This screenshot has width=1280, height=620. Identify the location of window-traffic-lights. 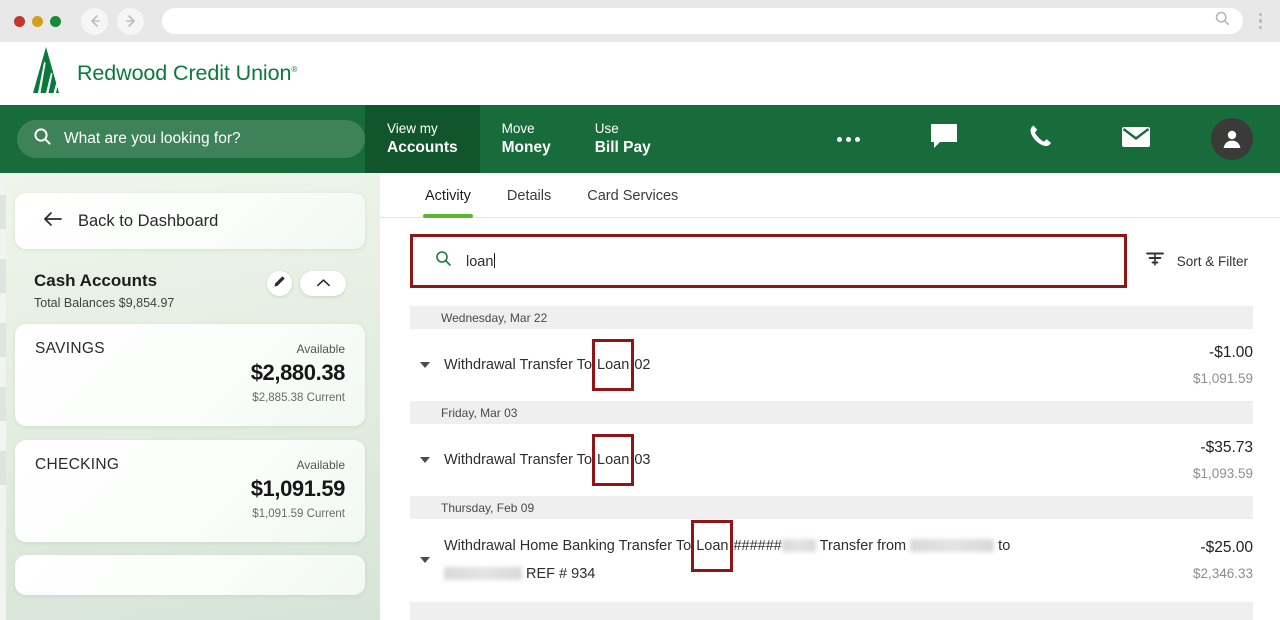
(37, 21).